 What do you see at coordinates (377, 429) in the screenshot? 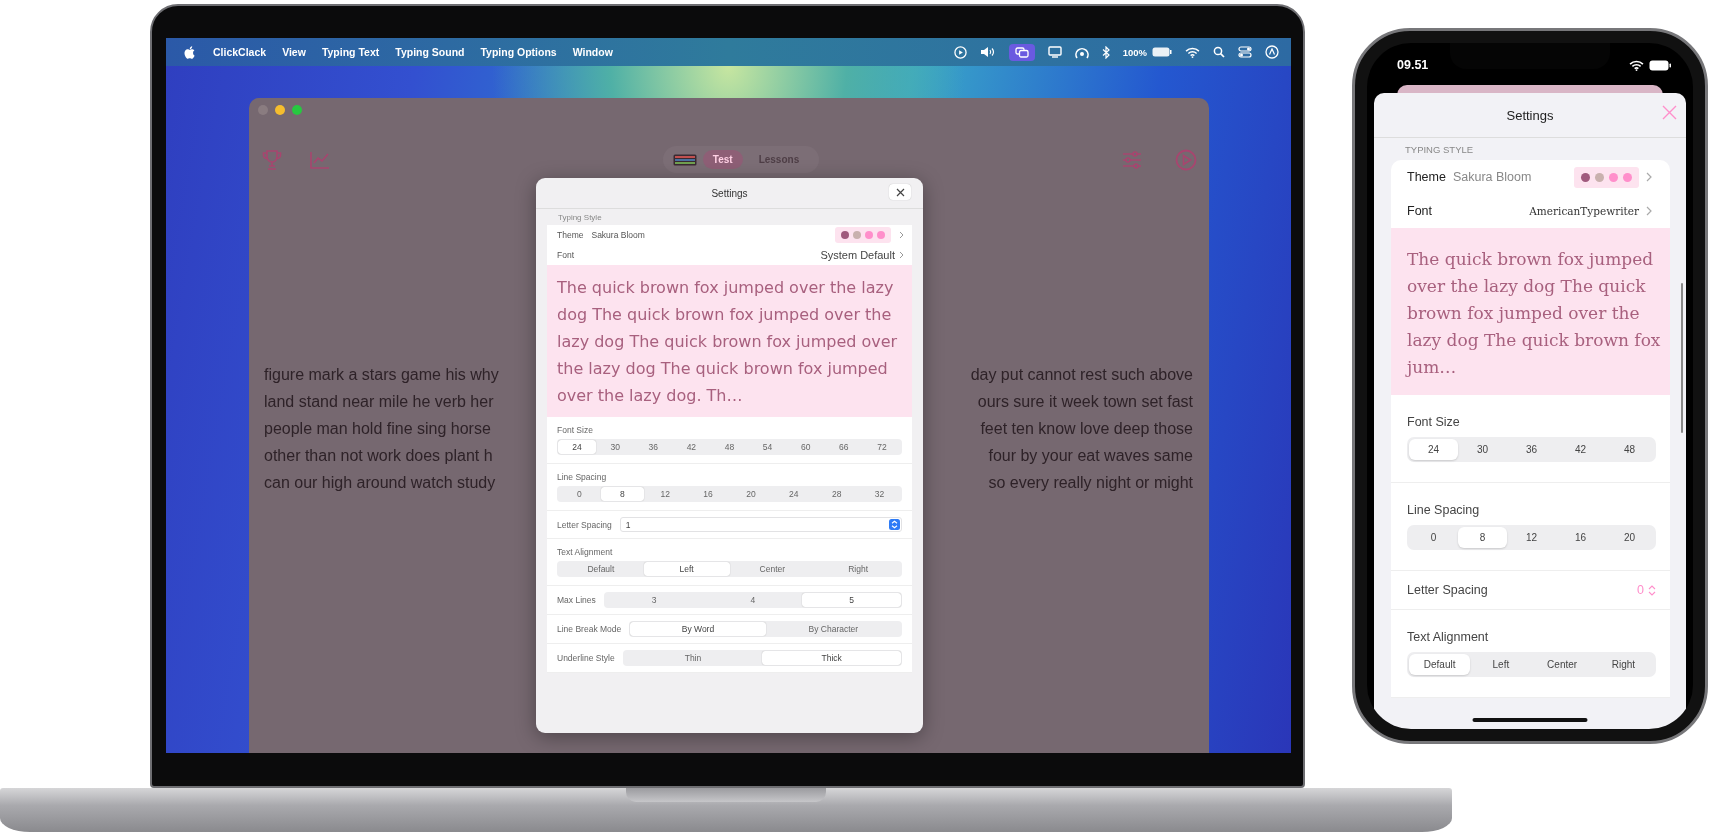
I see `typing-text: people man hold fine sing horse` at bounding box center [377, 429].